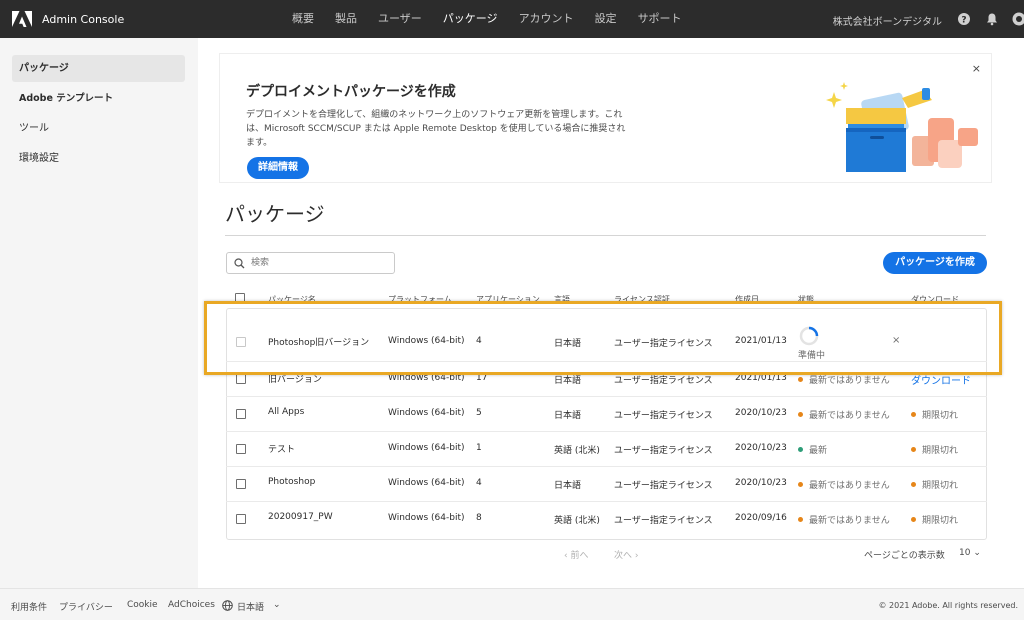  I want to click on nav-users: ユーザー, so click(400, 19).